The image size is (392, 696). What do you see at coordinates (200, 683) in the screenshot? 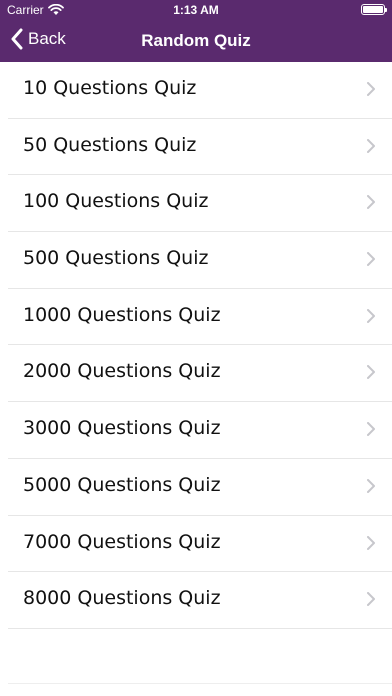
I see `divider` at bounding box center [200, 683].